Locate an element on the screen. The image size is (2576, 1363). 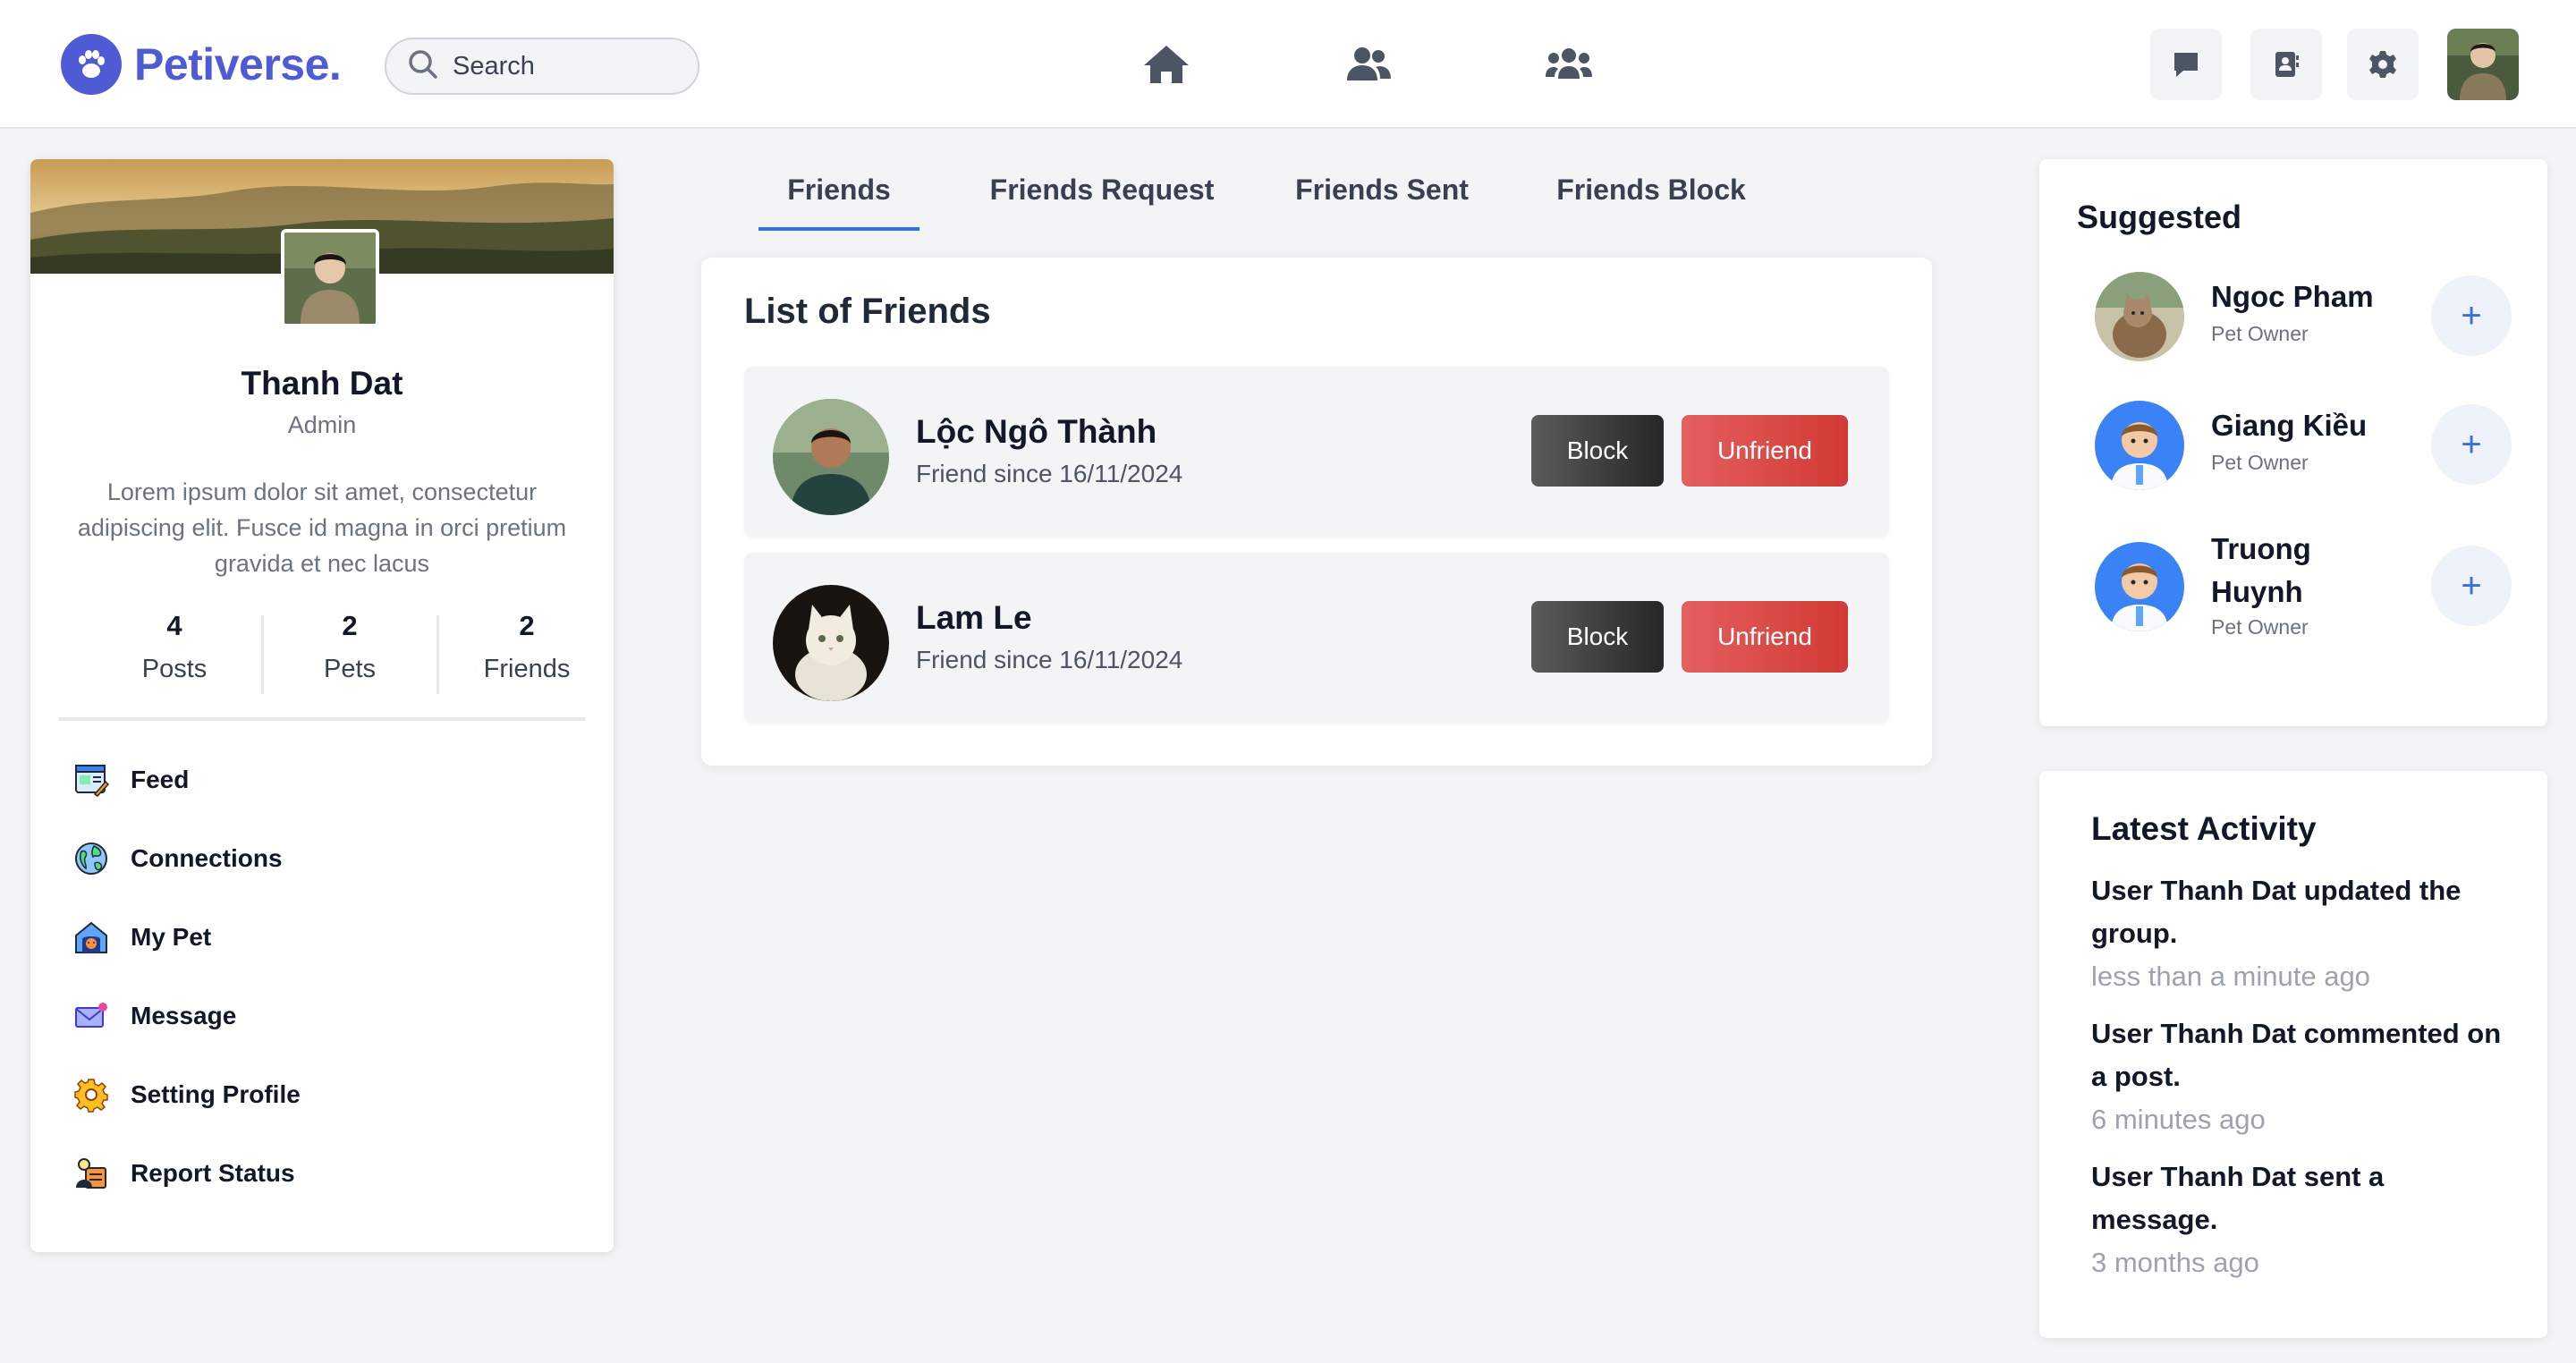
feed-icon is located at coordinates (91, 780).